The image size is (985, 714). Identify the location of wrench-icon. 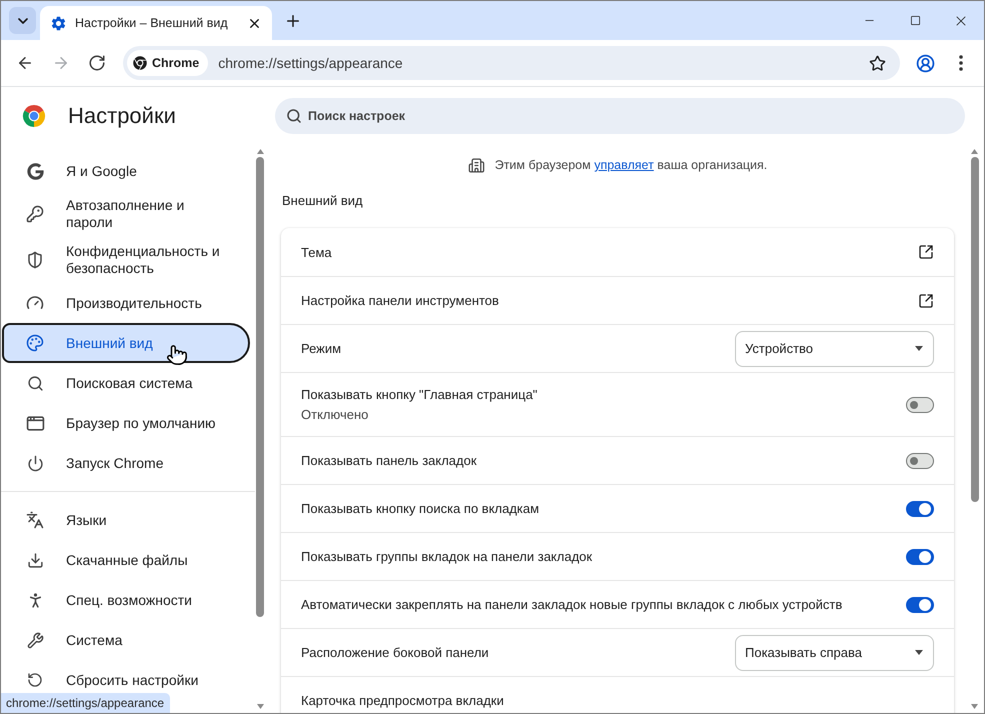
(35, 640).